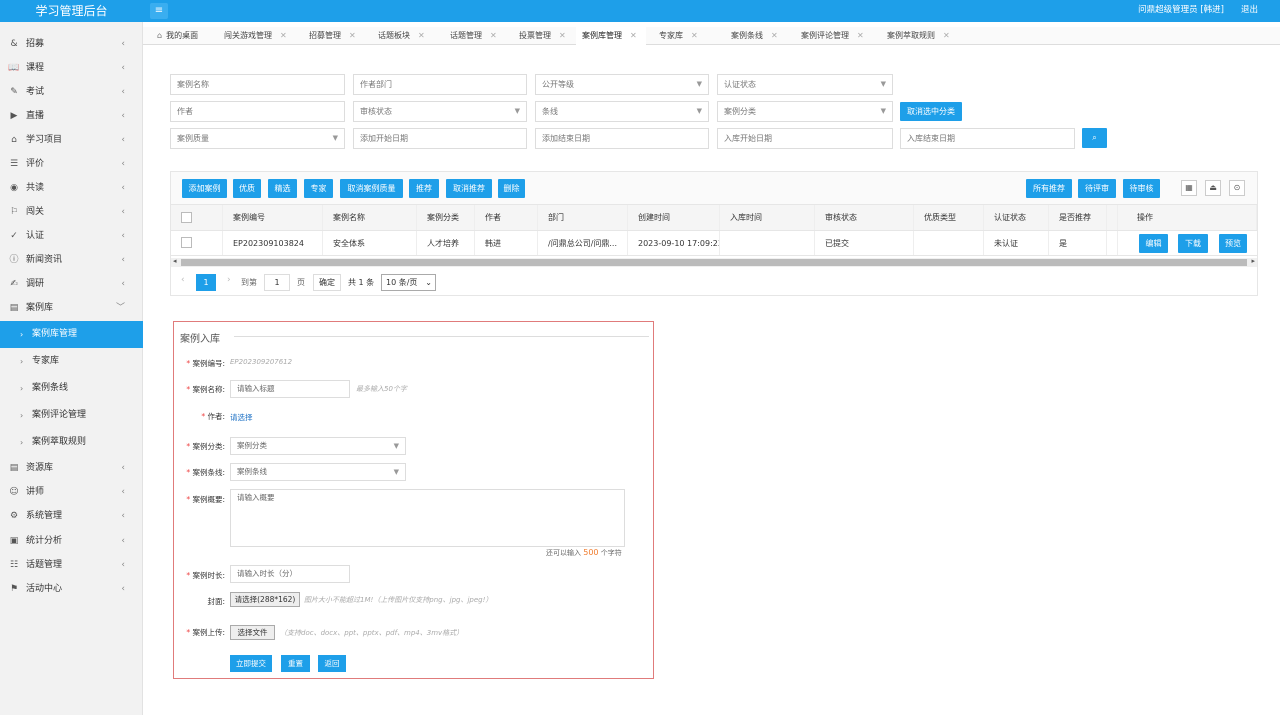  Describe the element at coordinates (1237, 188) in the screenshot. I see `download-icon: ⊙` at that location.